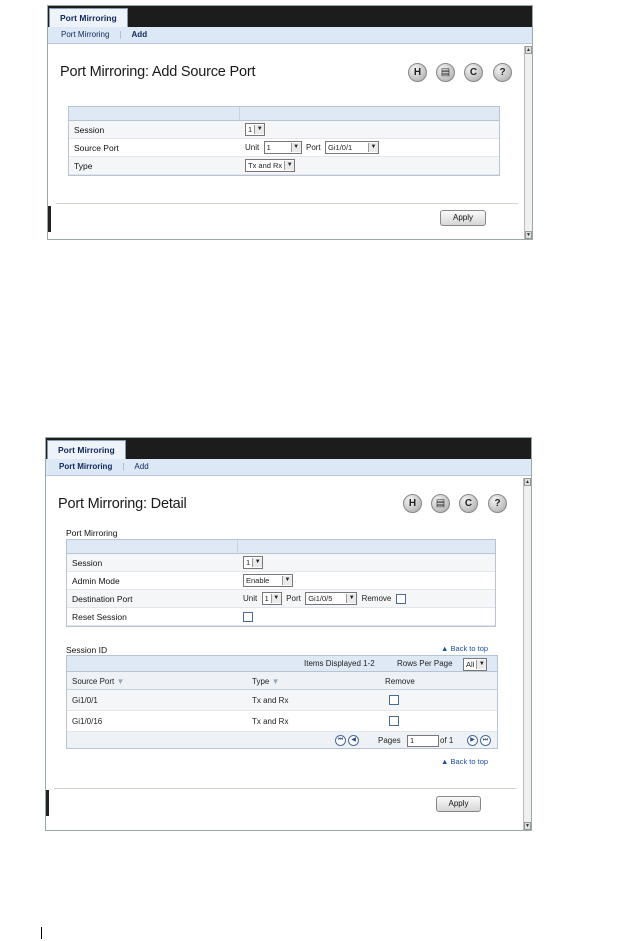  I want to click on remove-destination-checkbox, so click(400, 598).